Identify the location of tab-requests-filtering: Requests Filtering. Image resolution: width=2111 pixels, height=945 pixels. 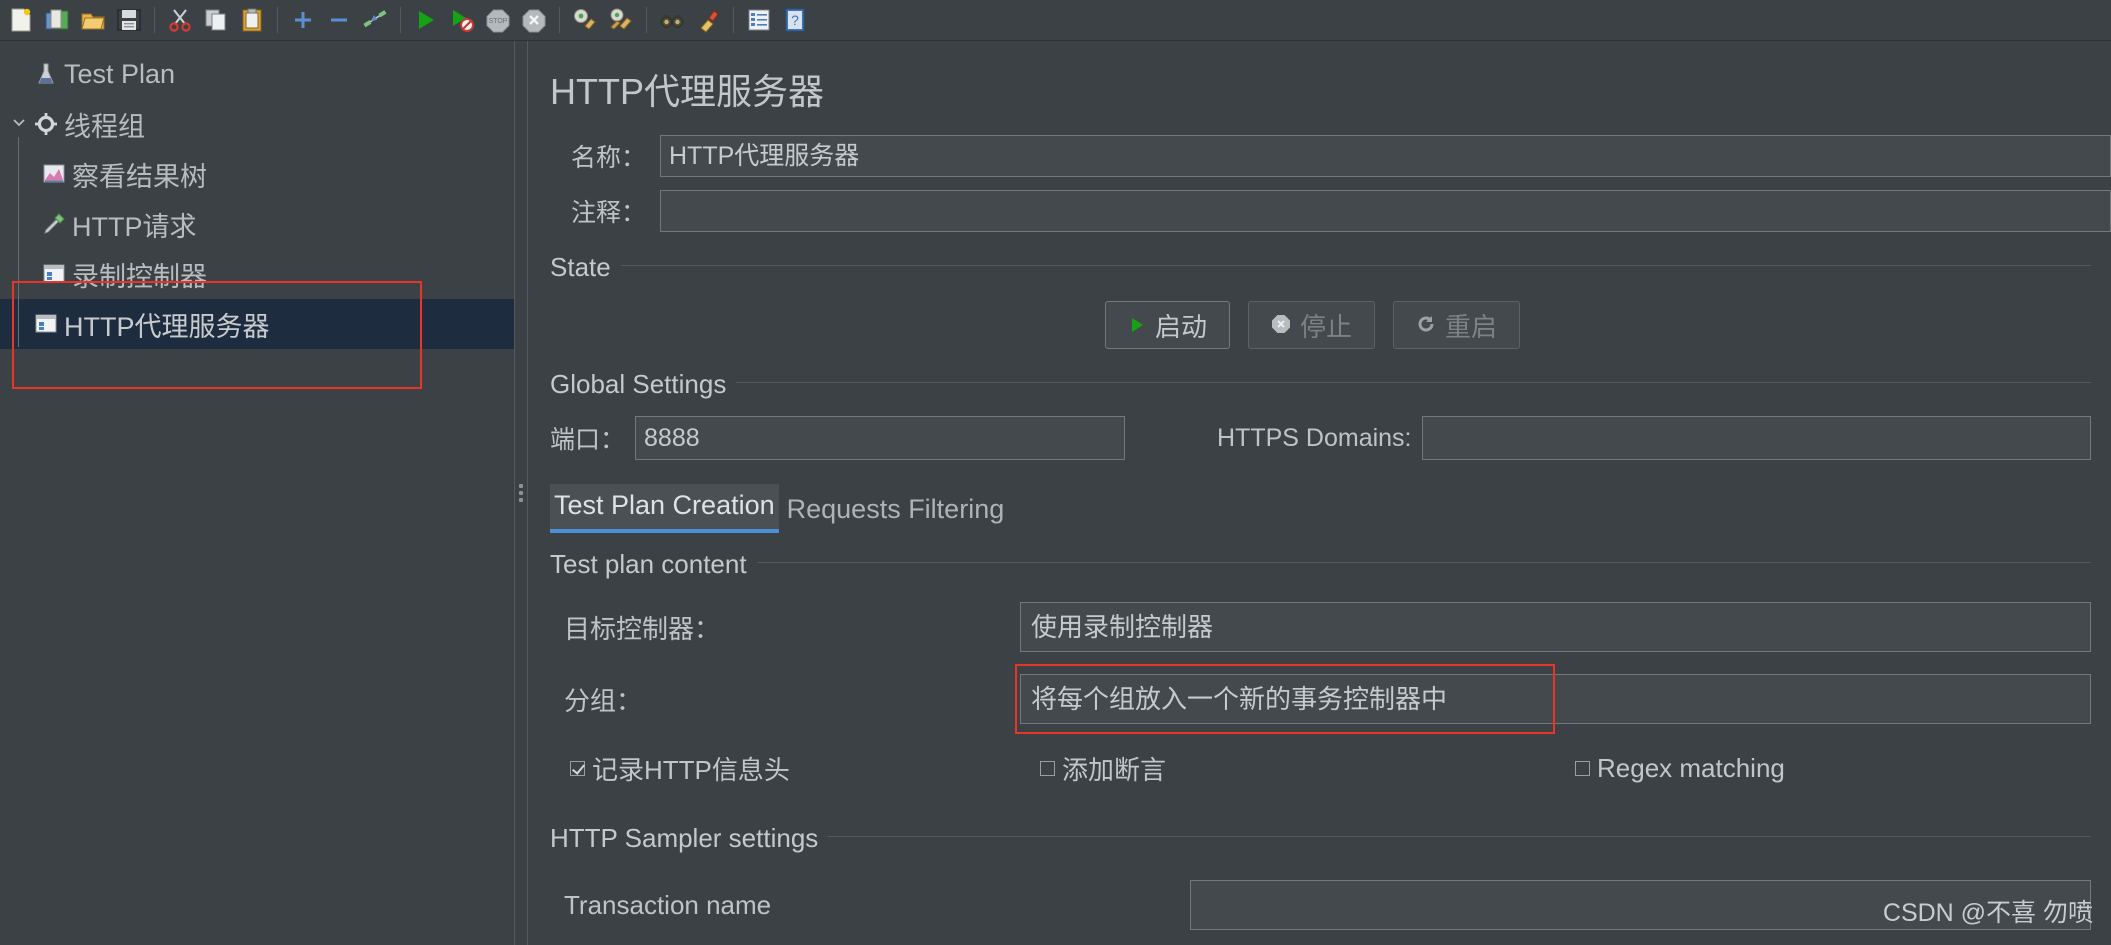
(894, 510).